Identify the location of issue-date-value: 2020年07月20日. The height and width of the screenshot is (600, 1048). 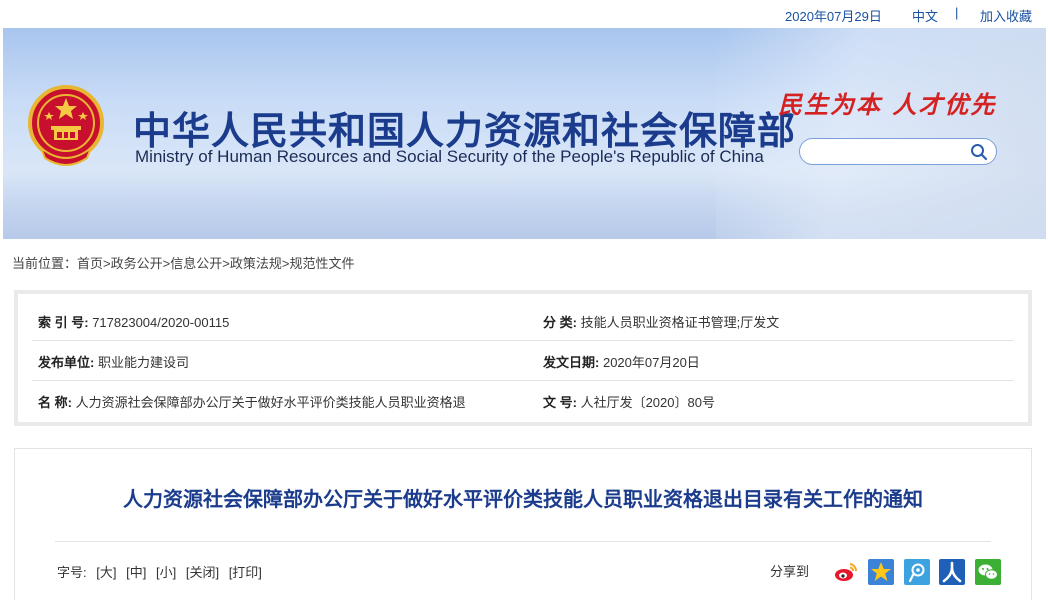
(651, 362).